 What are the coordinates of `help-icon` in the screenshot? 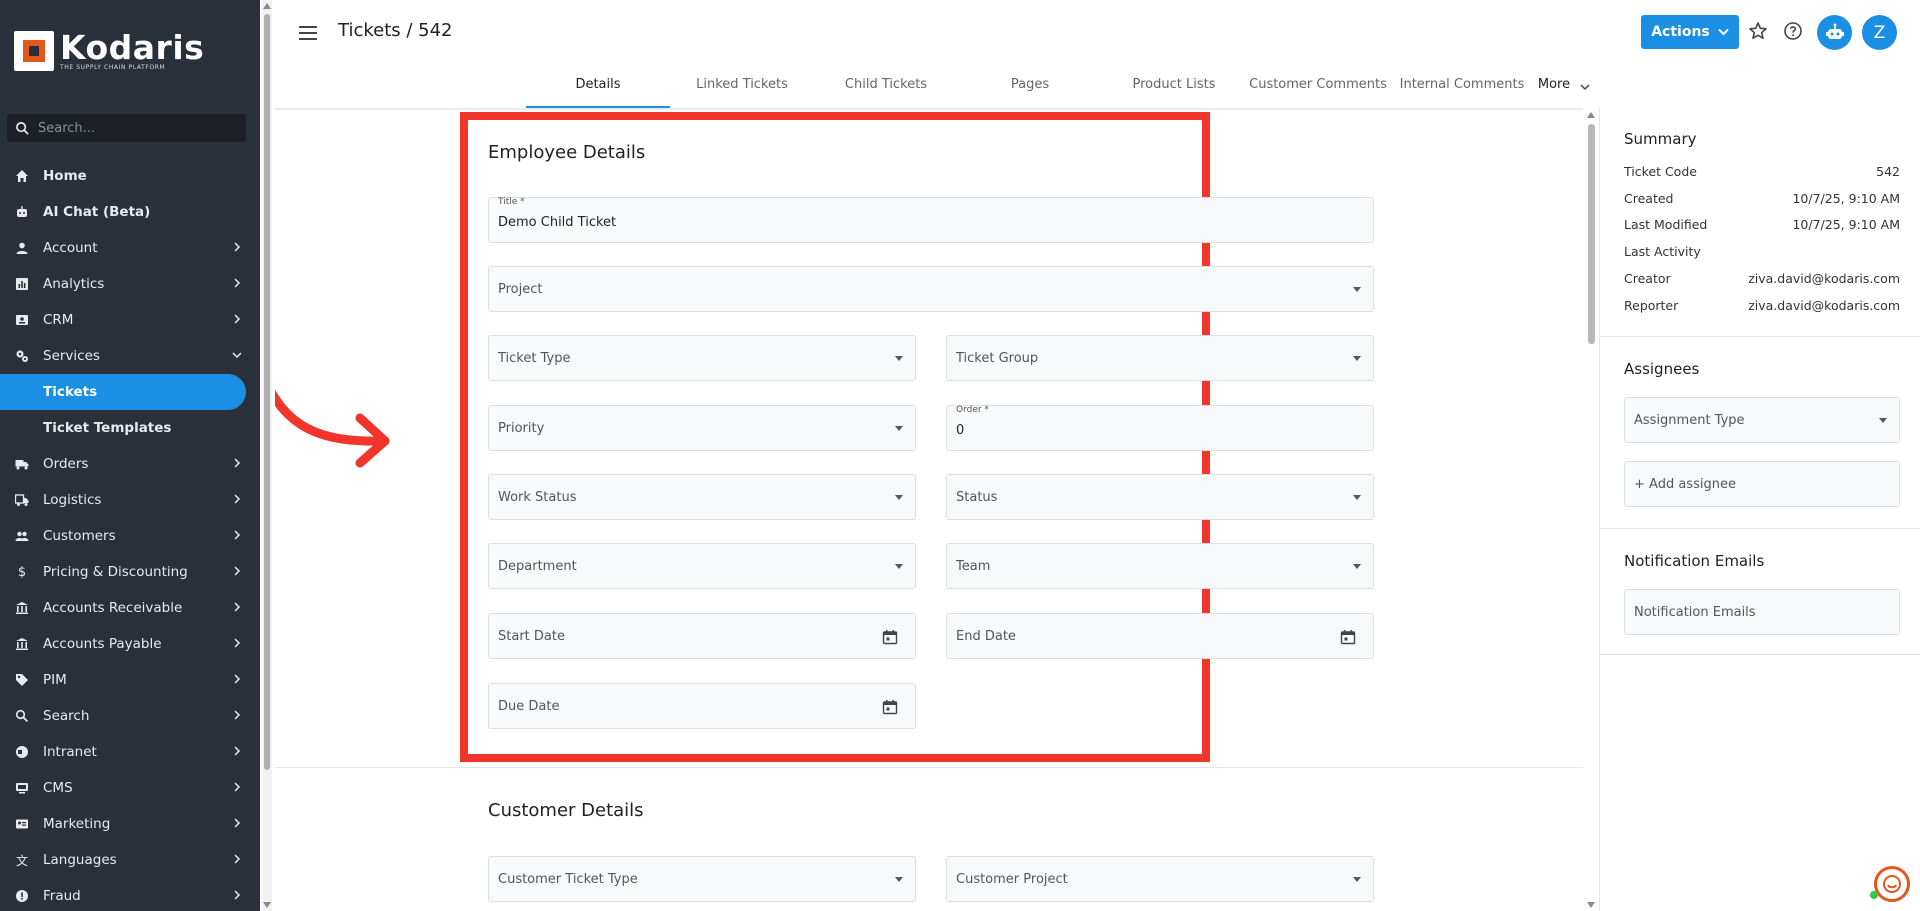 It's located at (1793, 31).